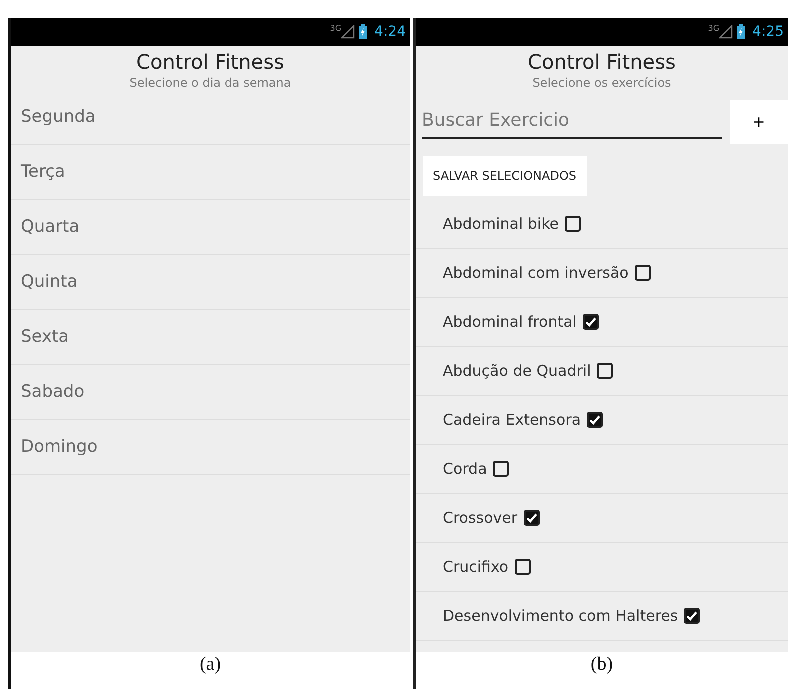 Image resolution: width=788 pixels, height=689 pixels. What do you see at coordinates (512, 420) in the screenshot?
I see `exercise-label: Cadeira Extensora` at bounding box center [512, 420].